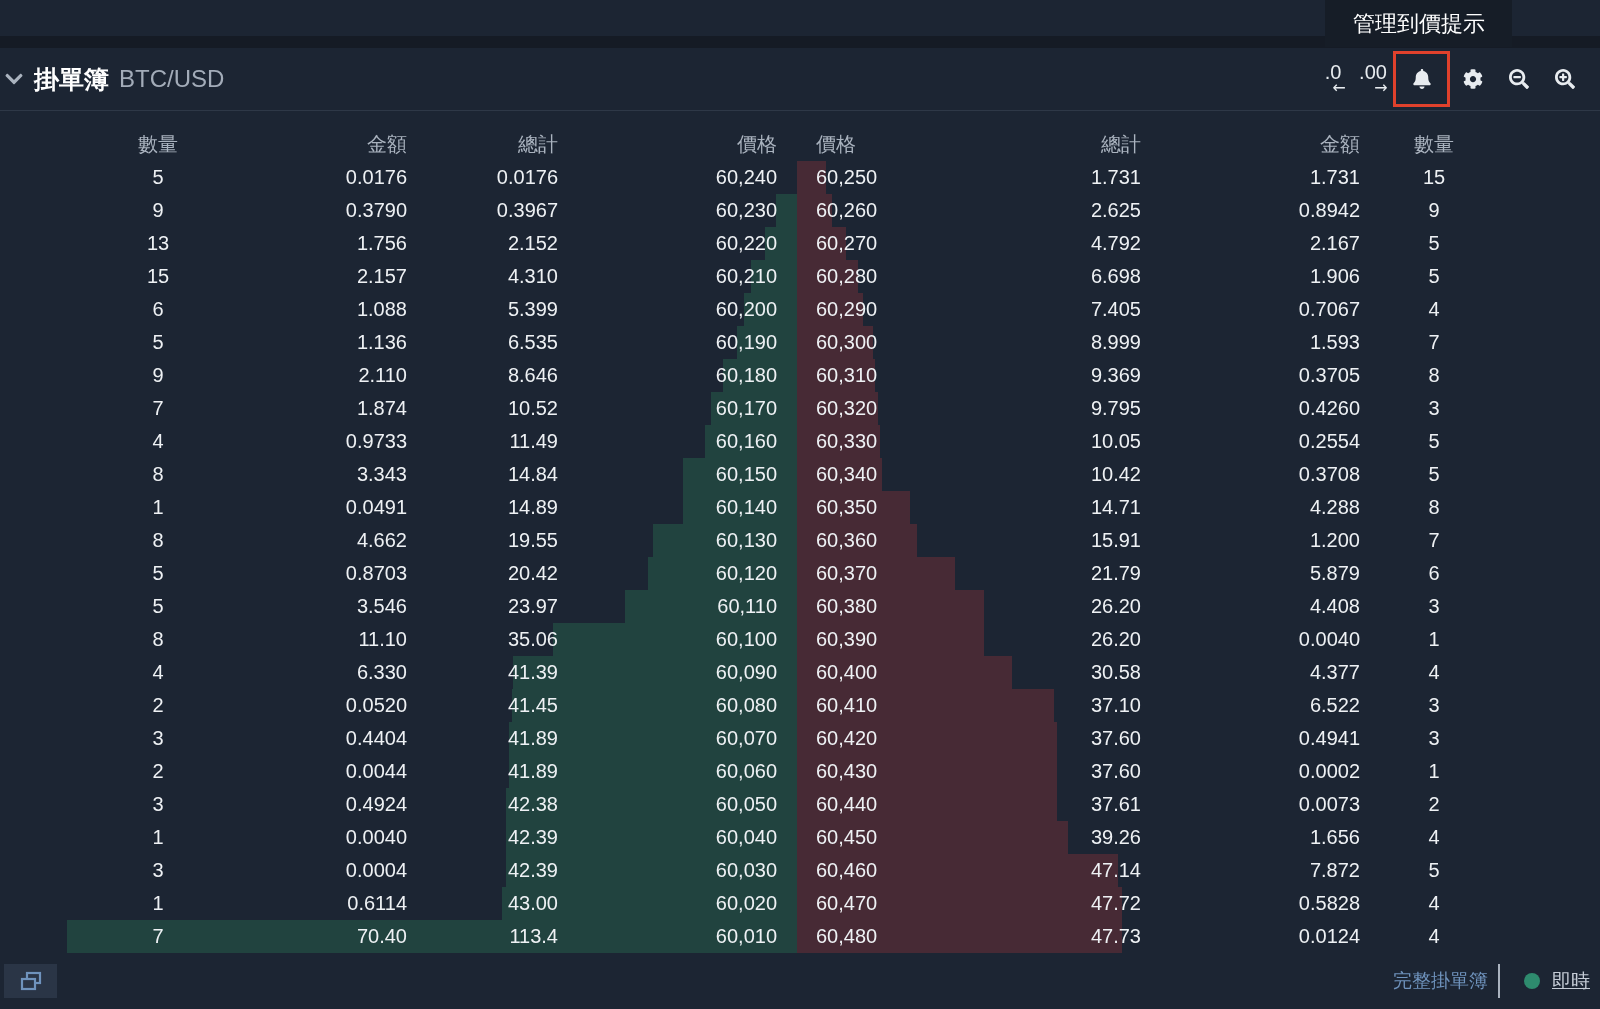  Describe the element at coordinates (747, 606) in the screenshot. I see `bid-price: 60,110` at that location.